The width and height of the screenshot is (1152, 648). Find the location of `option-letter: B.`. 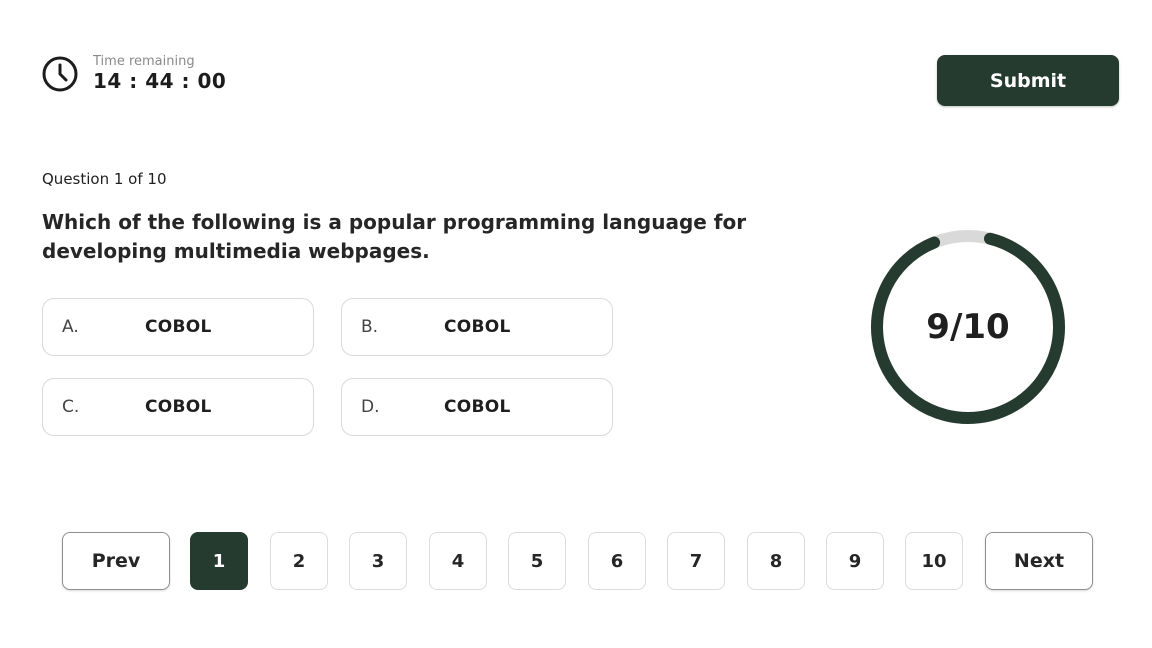

option-letter: B. is located at coordinates (370, 327).